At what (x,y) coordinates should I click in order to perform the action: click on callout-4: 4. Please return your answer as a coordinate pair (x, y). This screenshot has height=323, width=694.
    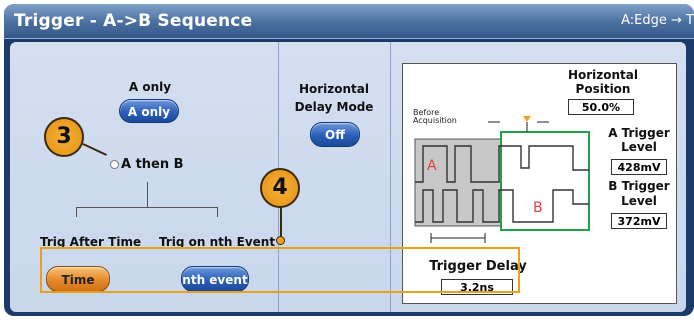
    Looking at the image, I should click on (280, 188).